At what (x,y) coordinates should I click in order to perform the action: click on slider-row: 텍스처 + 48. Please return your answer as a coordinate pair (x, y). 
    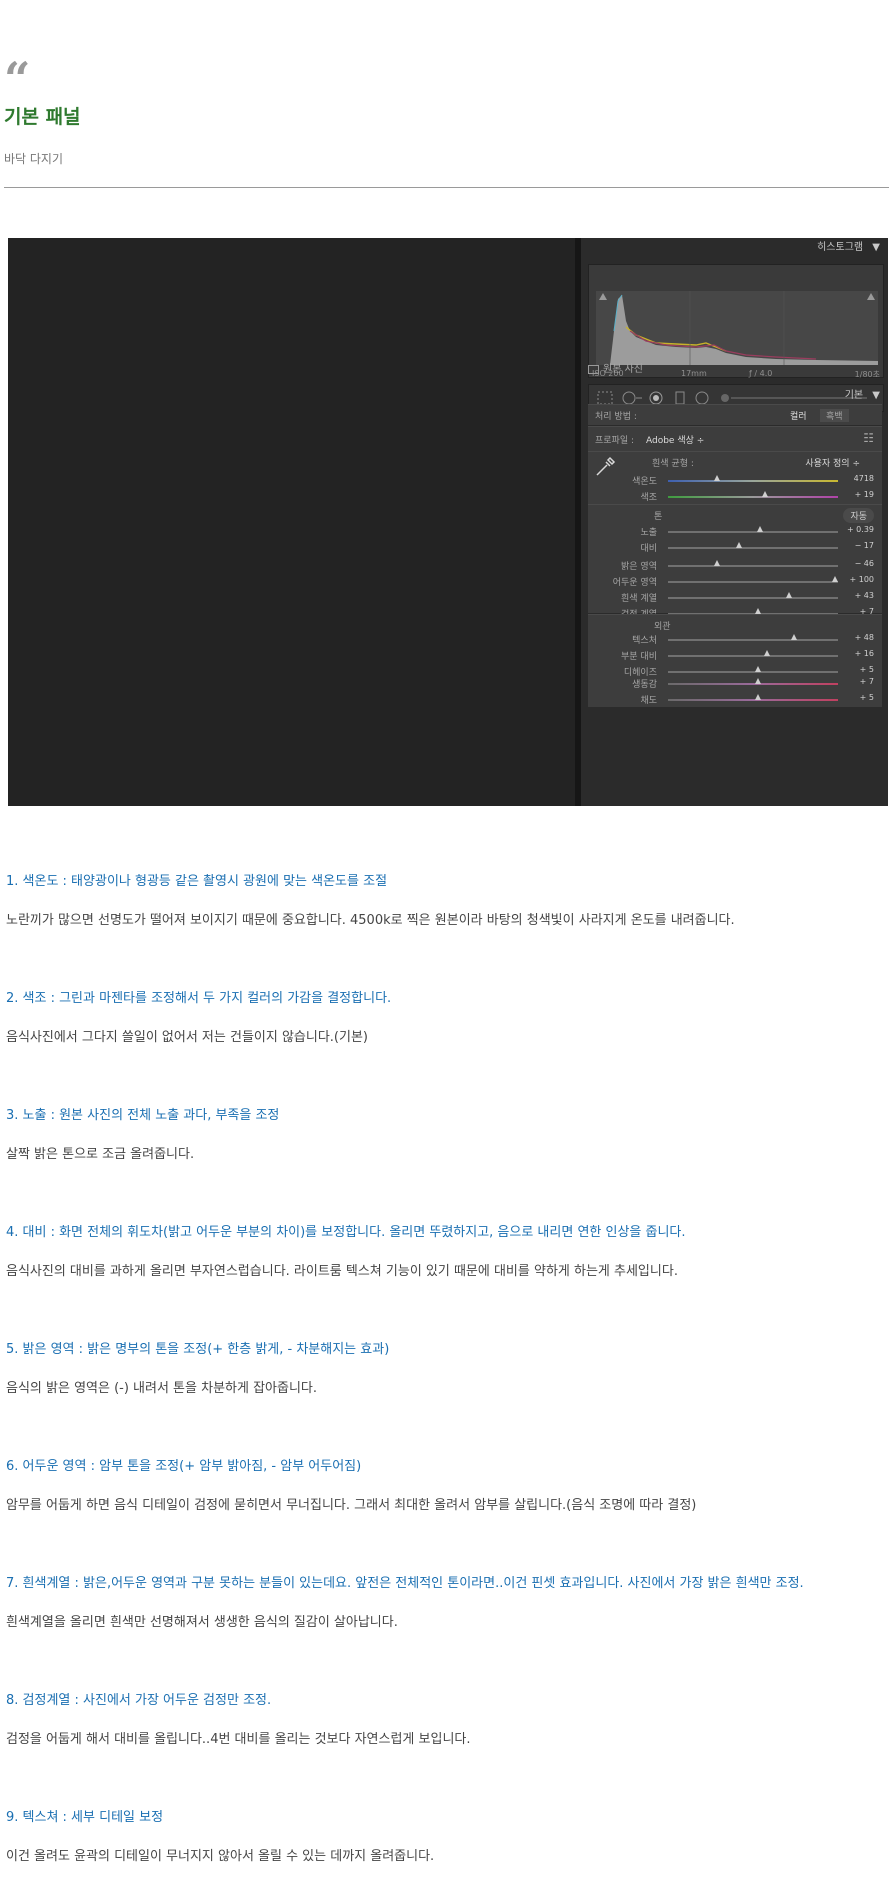
    Looking at the image, I should click on (735, 640).